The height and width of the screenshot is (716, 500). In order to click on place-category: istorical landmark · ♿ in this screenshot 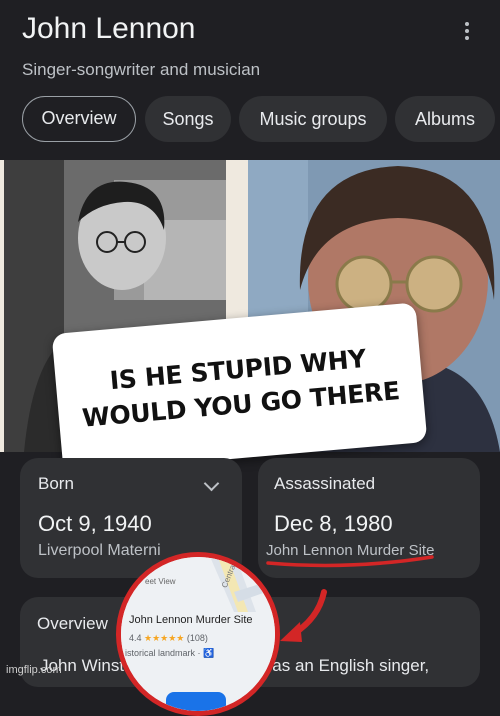, I will do `click(170, 653)`.